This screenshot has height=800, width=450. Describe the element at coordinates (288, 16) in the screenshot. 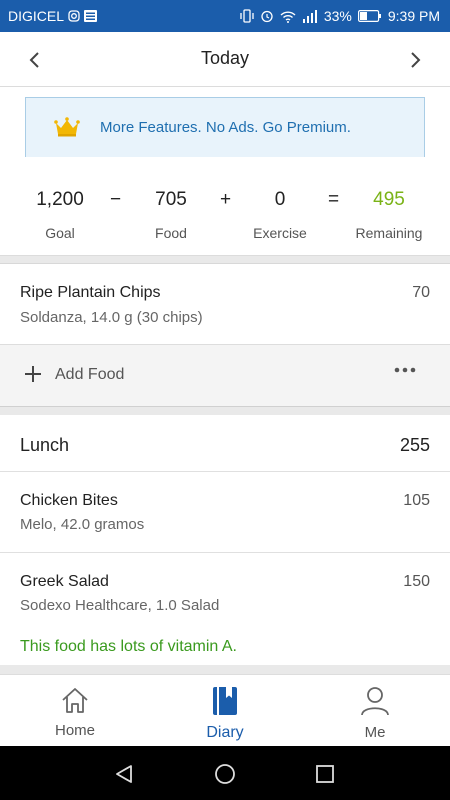

I see `wifi-icon` at that location.